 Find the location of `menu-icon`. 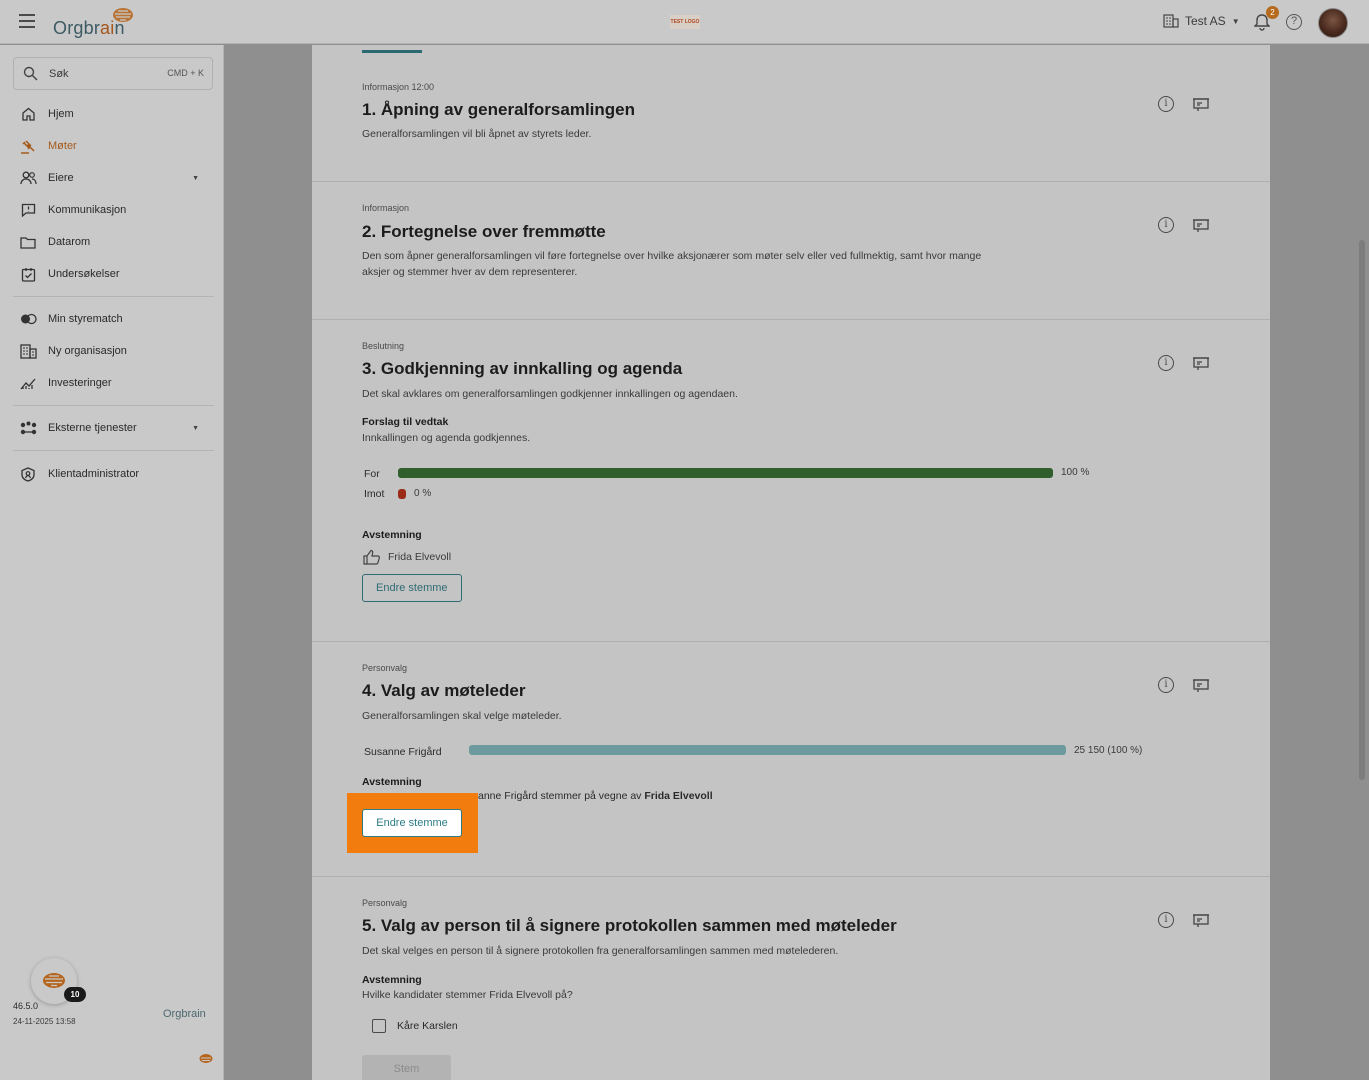

menu-icon is located at coordinates (27, 21).